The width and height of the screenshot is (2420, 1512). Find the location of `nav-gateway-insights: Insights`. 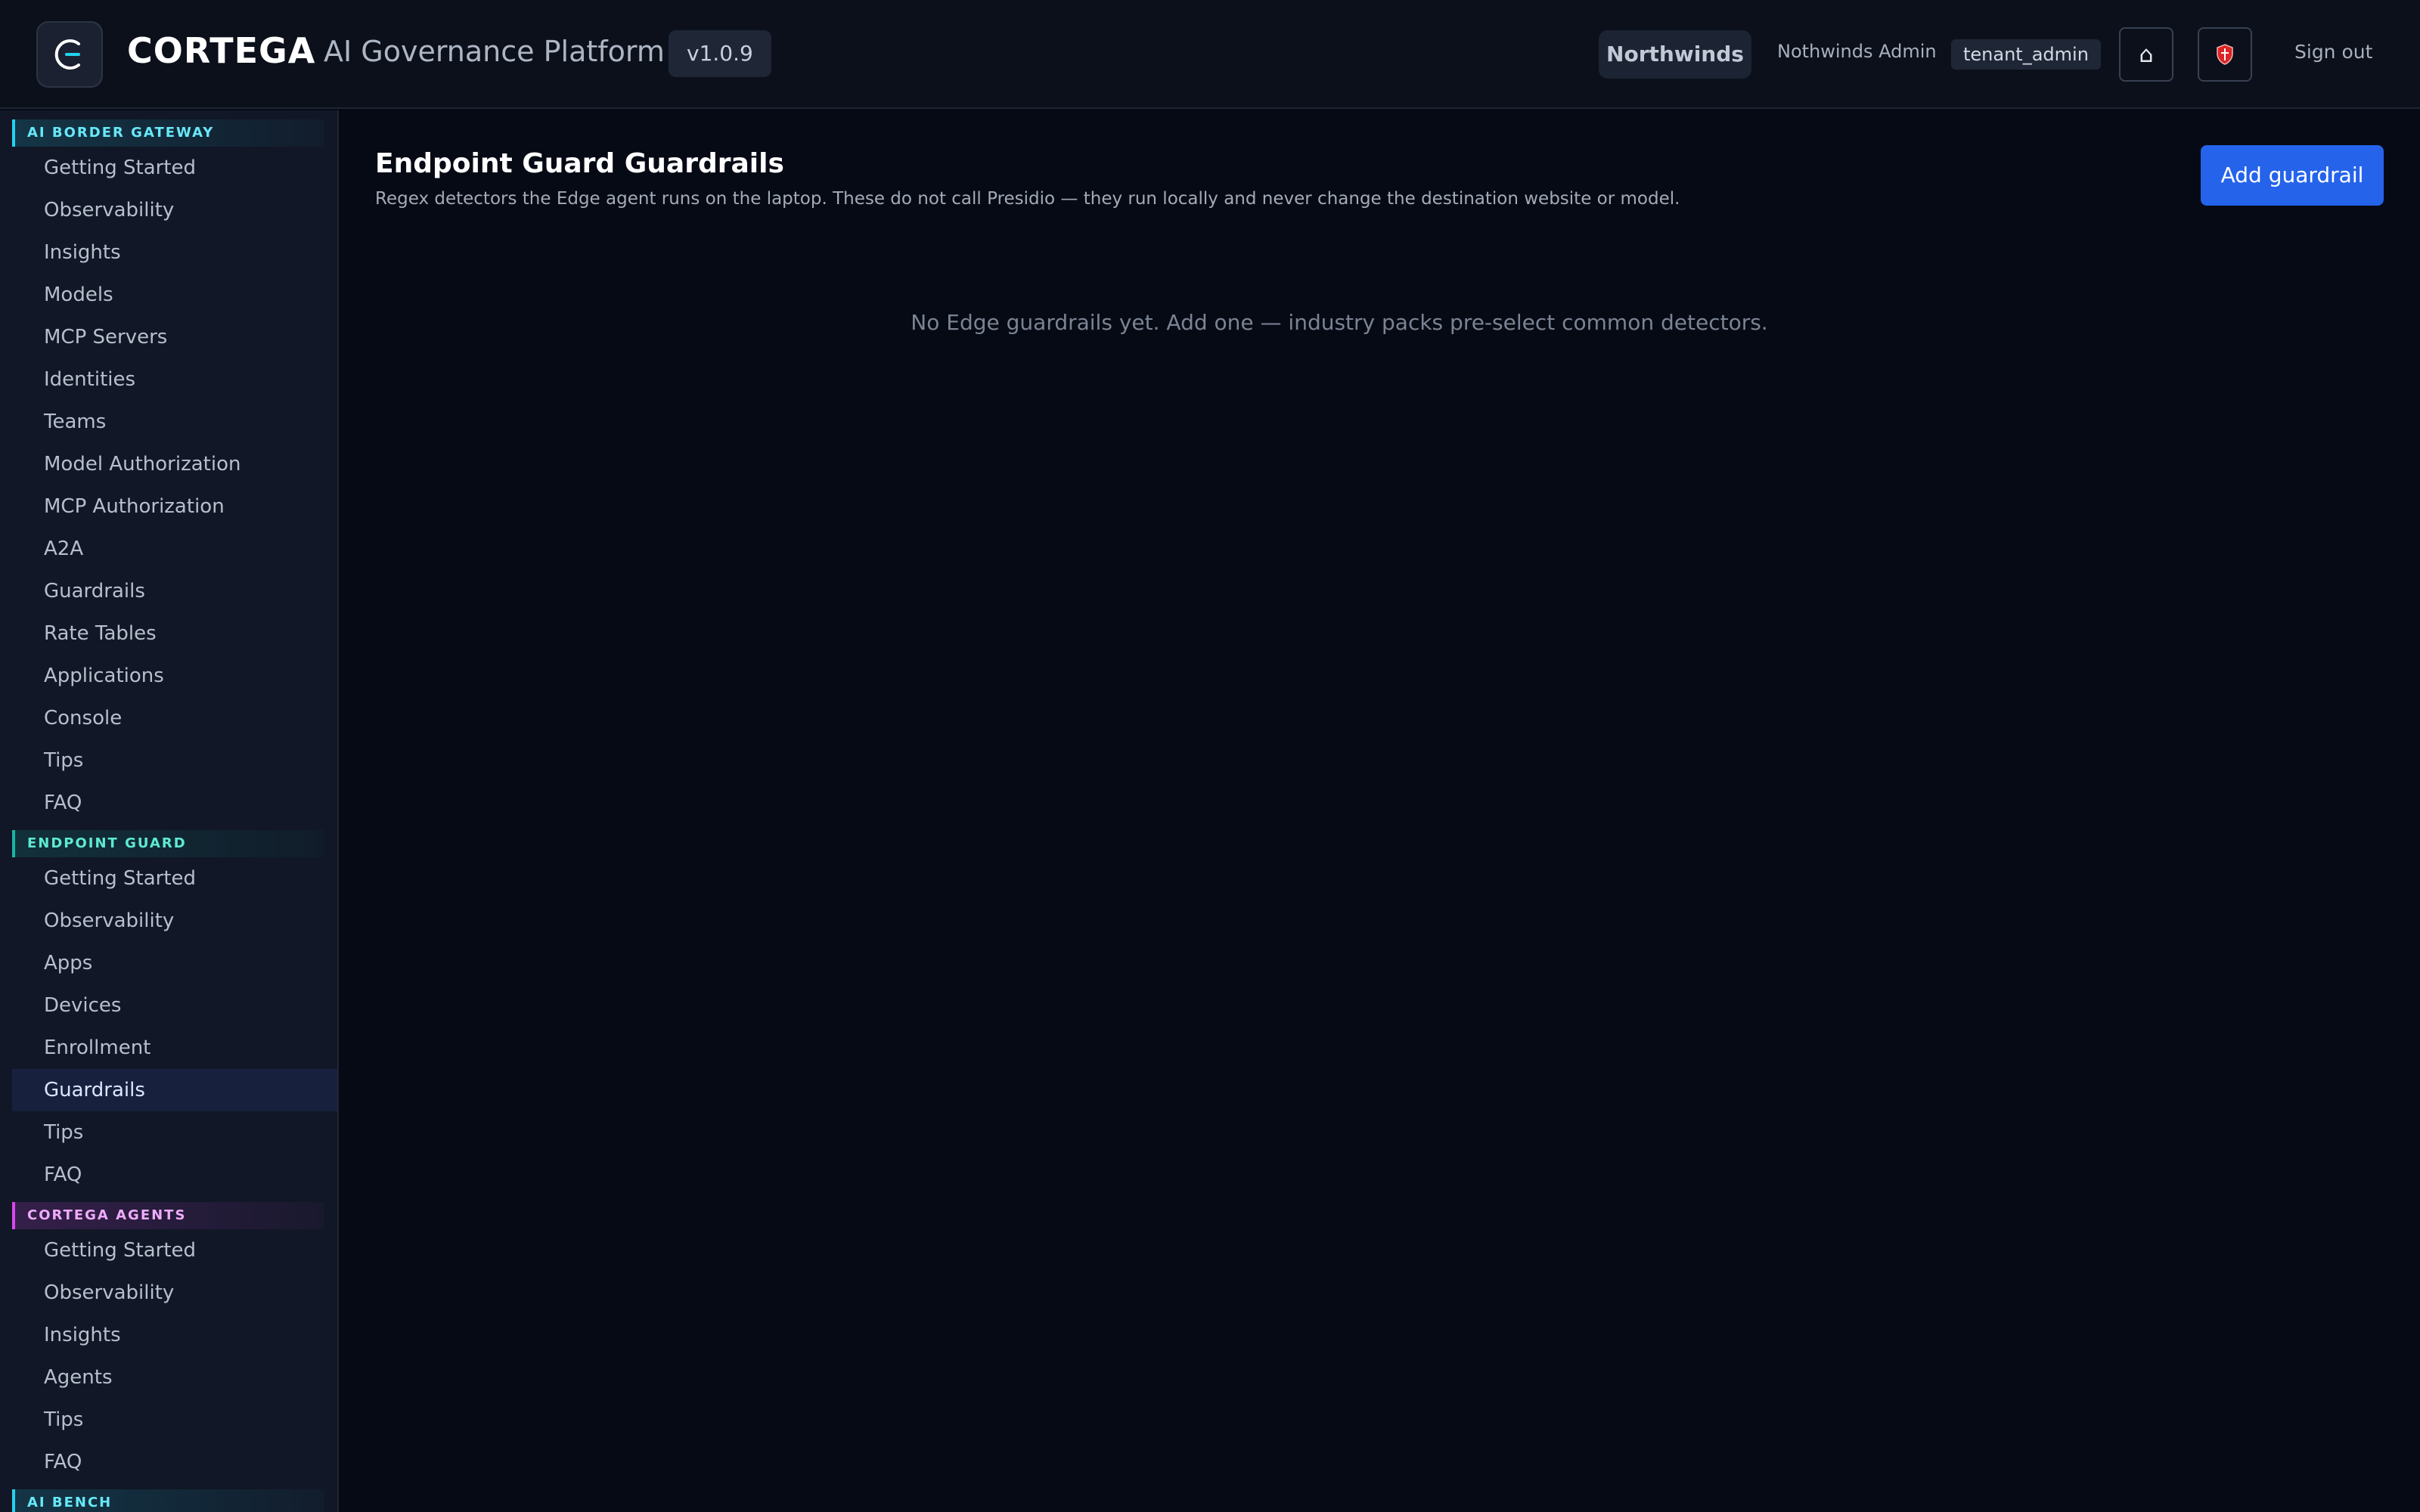

nav-gateway-insights: Insights is located at coordinates (174, 253).